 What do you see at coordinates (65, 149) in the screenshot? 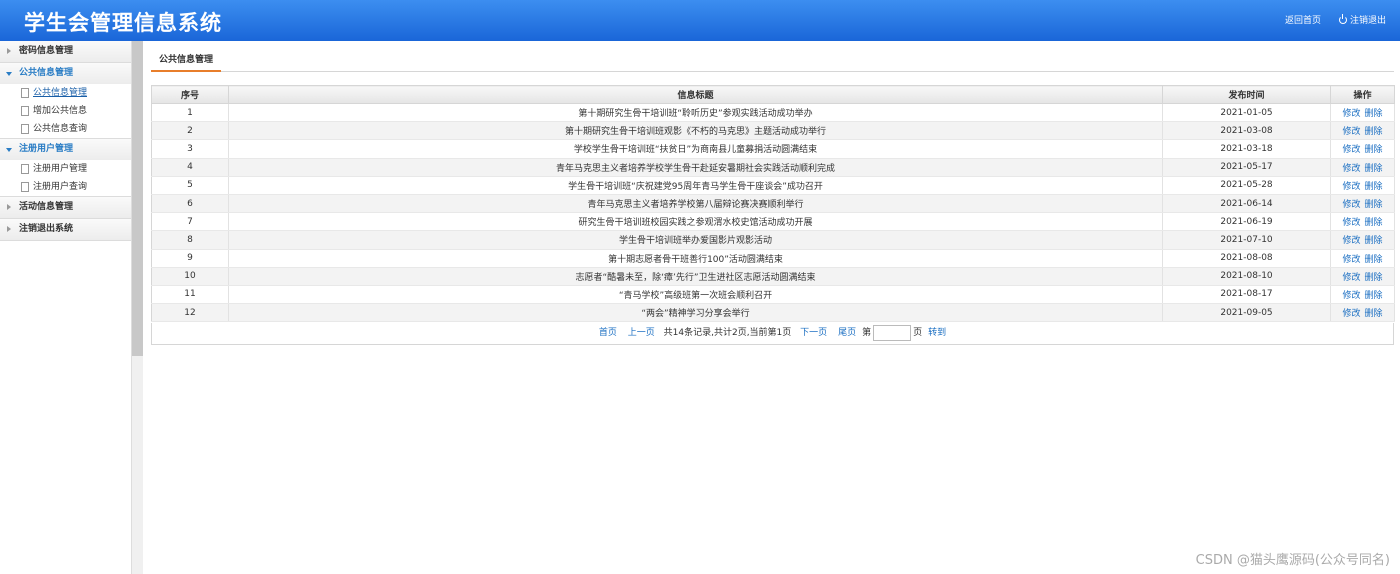
I see `menu-group-header: 注册用户管理` at bounding box center [65, 149].